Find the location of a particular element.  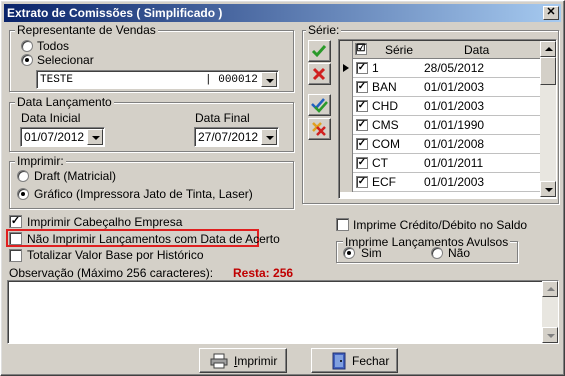

fechar-button-label: Fechar is located at coordinates (371, 361).